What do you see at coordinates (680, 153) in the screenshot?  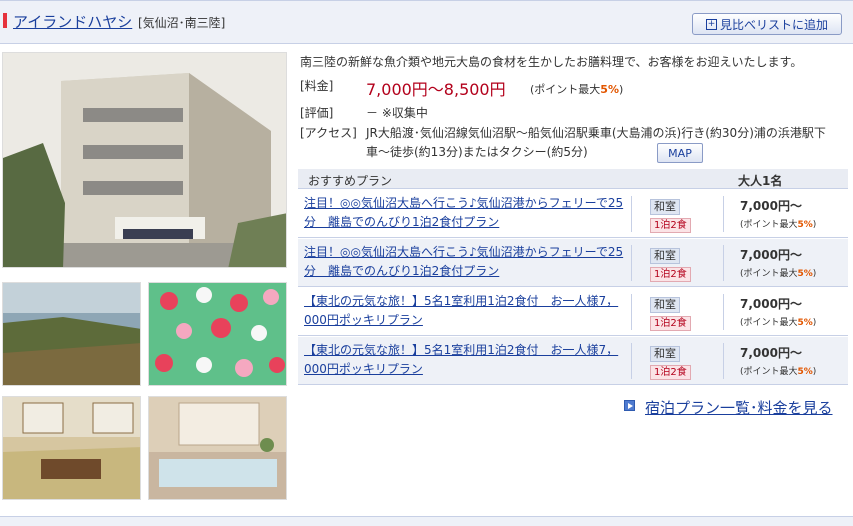 I see `map-button: MAP` at bounding box center [680, 153].